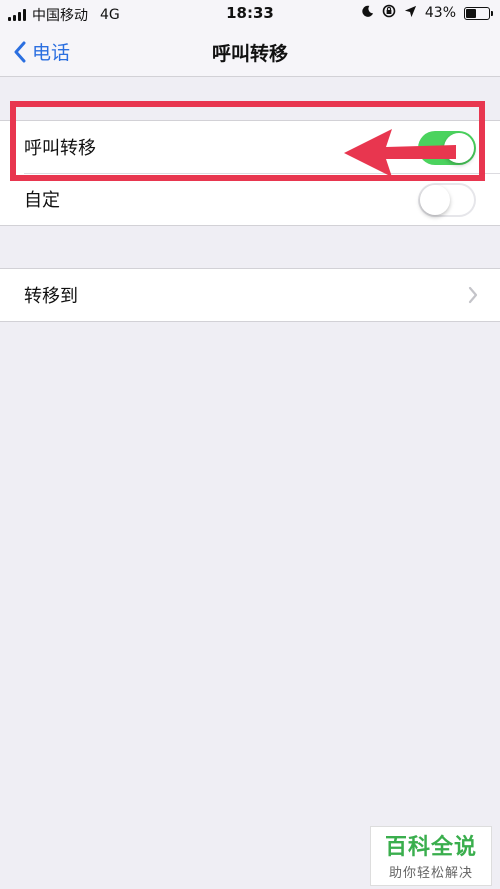 Image resolution: width=500 pixels, height=889 pixels. Describe the element at coordinates (367, 13) in the screenshot. I see `moon-icon` at that location.